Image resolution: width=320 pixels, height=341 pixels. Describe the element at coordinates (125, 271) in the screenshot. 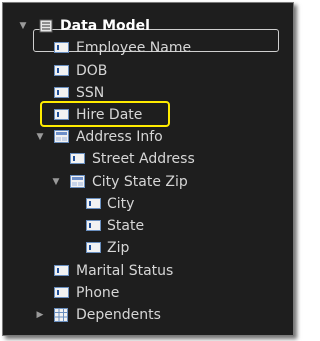

I see `tree-item-label: Marital Status` at that location.